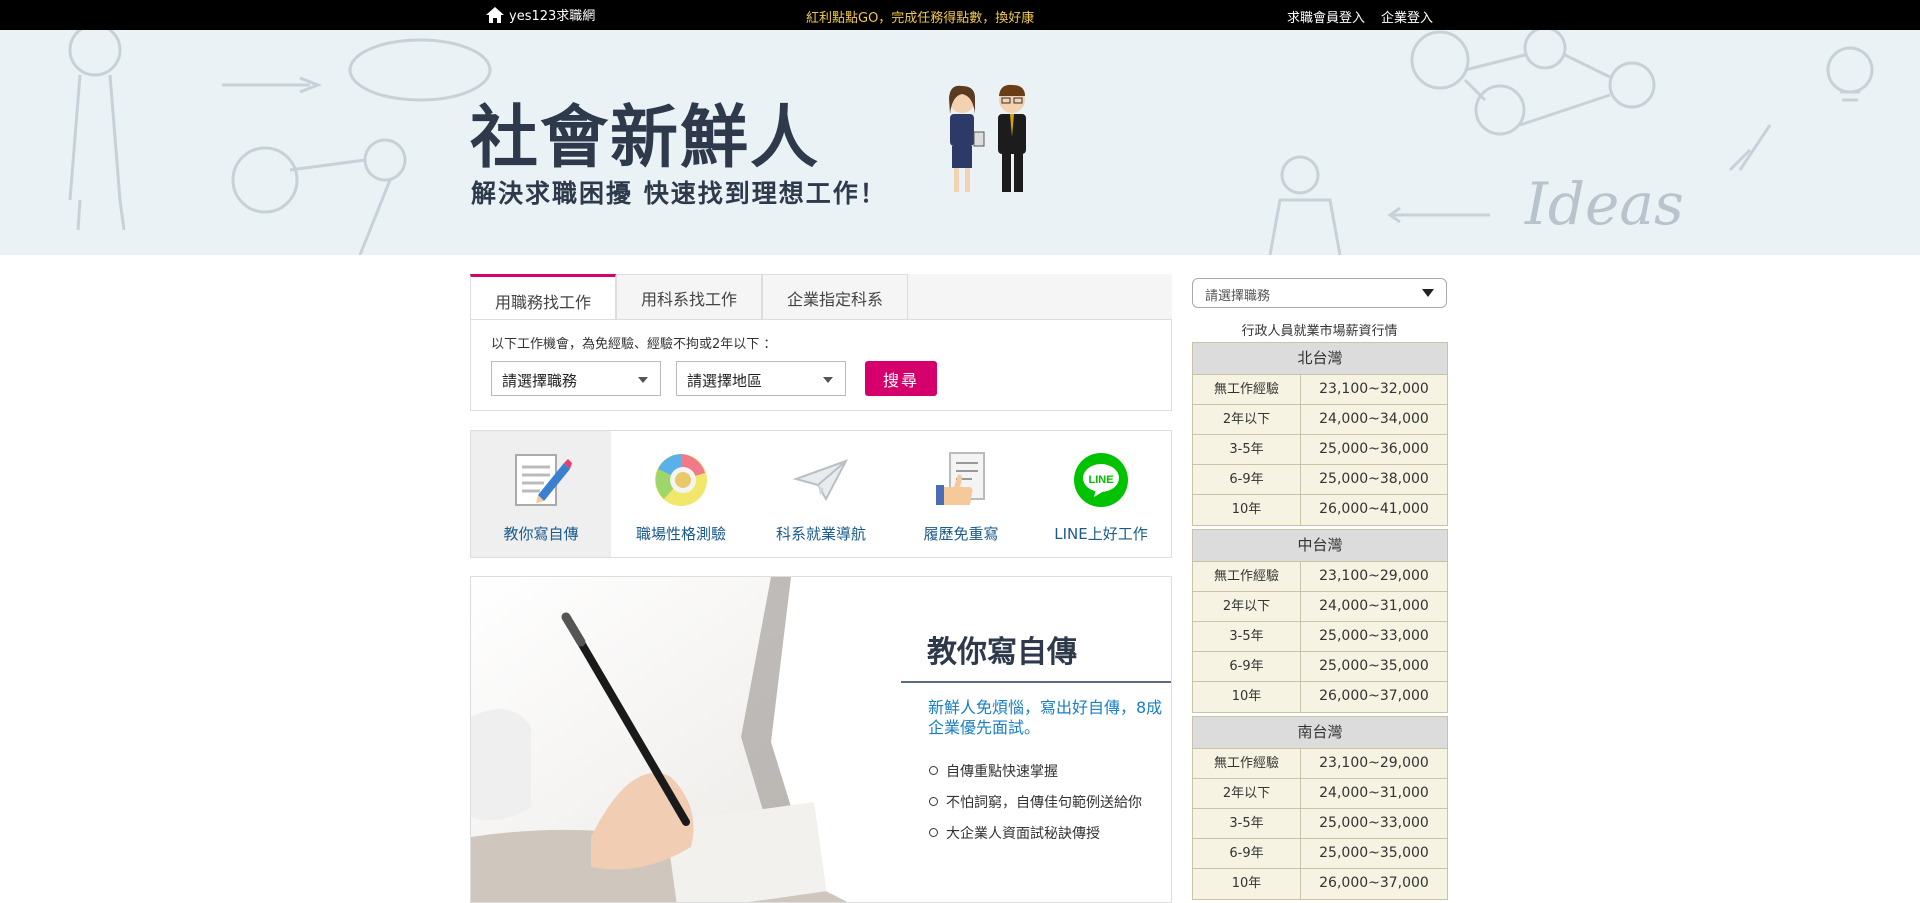  Describe the element at coordinates (680, 534) in the screenshot. I see `feature-label: 職場性格測驗` at that location.